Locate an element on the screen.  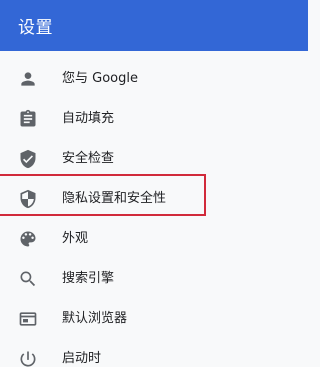
search-icon is located at coordinates (28, 279).